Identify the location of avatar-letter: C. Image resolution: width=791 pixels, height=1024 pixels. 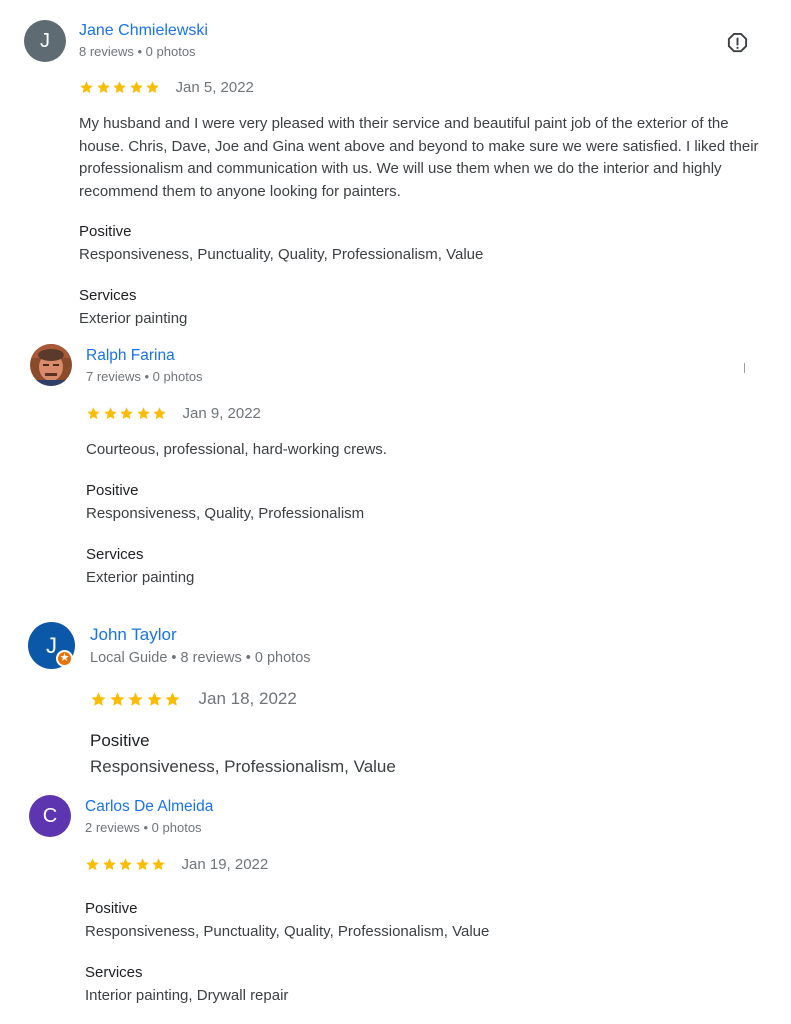
(50, 815).